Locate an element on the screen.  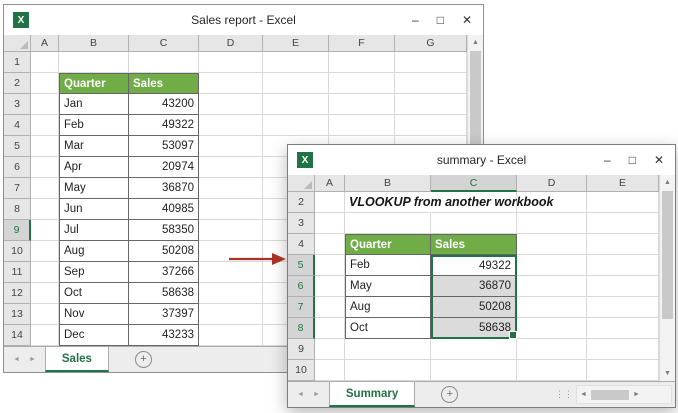
row-header-10: 10 is located at coordinates (17, 251).